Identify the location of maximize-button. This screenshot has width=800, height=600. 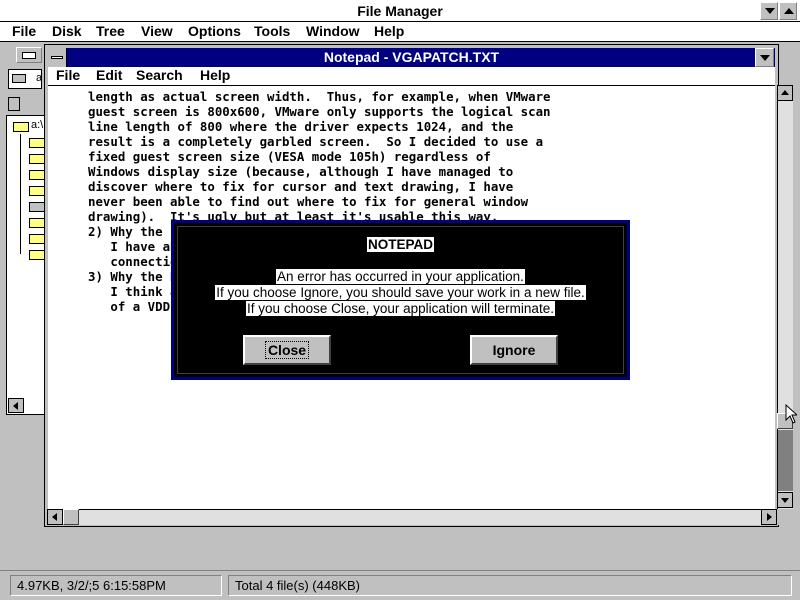
(788, 11).